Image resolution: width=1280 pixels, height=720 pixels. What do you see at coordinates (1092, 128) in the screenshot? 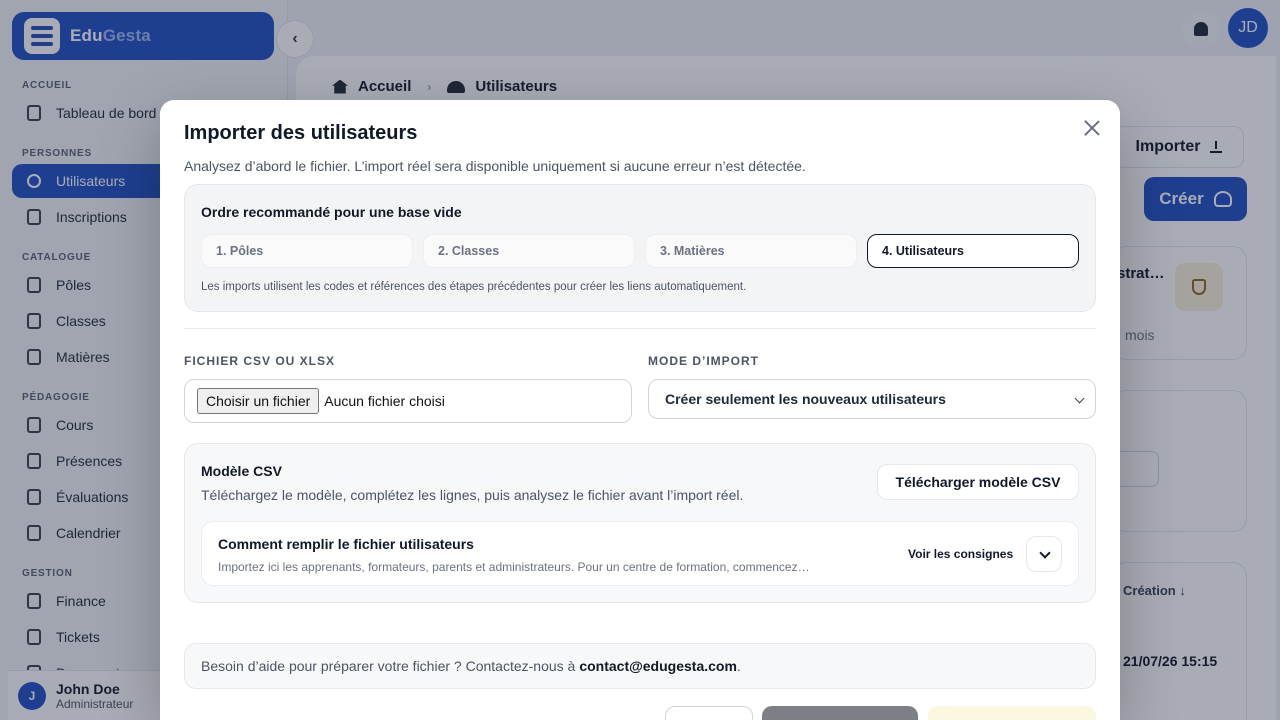
I see `close-icon` at bounding box center [1092, 128].